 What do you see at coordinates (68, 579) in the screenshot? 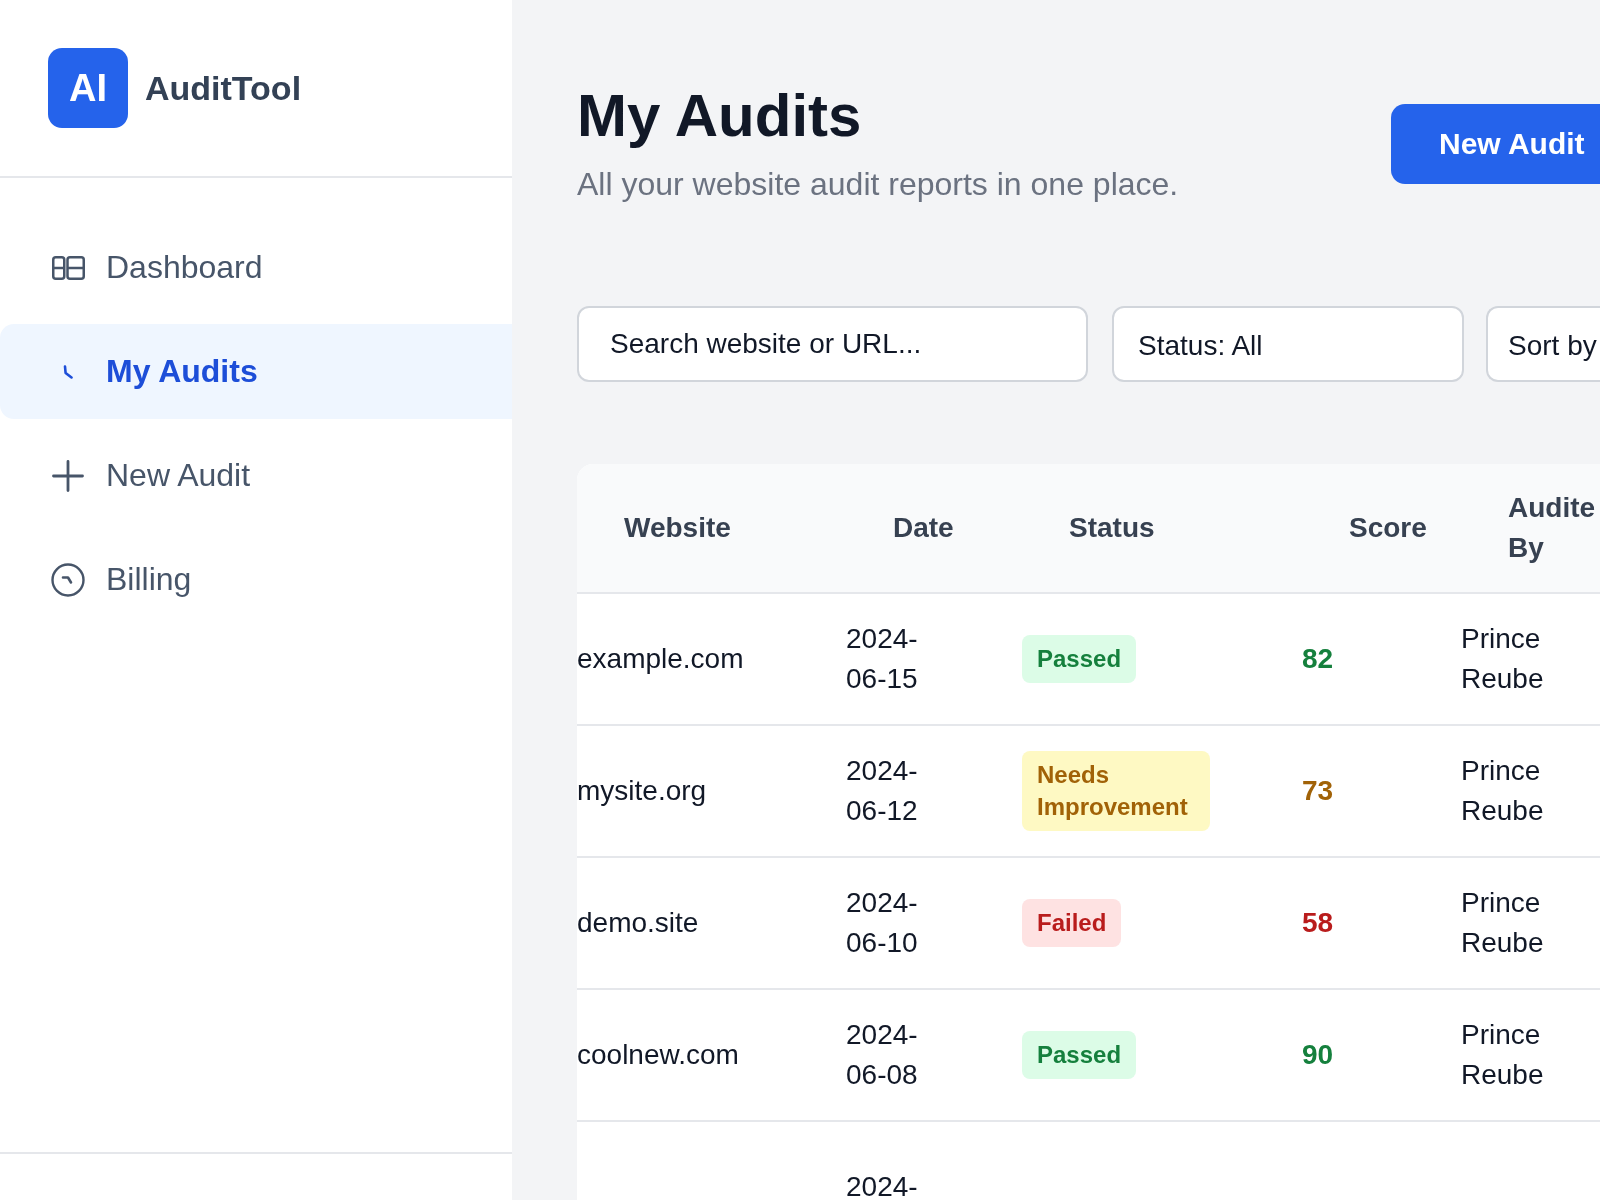
I see `dial-icon` at bounding box center [68, 579].